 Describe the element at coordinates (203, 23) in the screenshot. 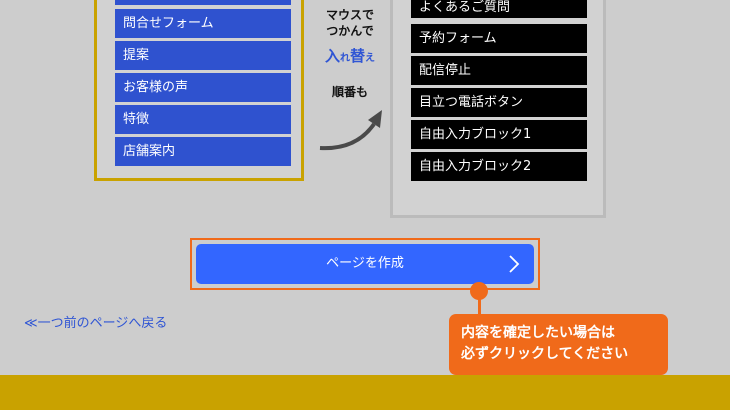

I see `left-list-item: 問合せフォーム` at that location.